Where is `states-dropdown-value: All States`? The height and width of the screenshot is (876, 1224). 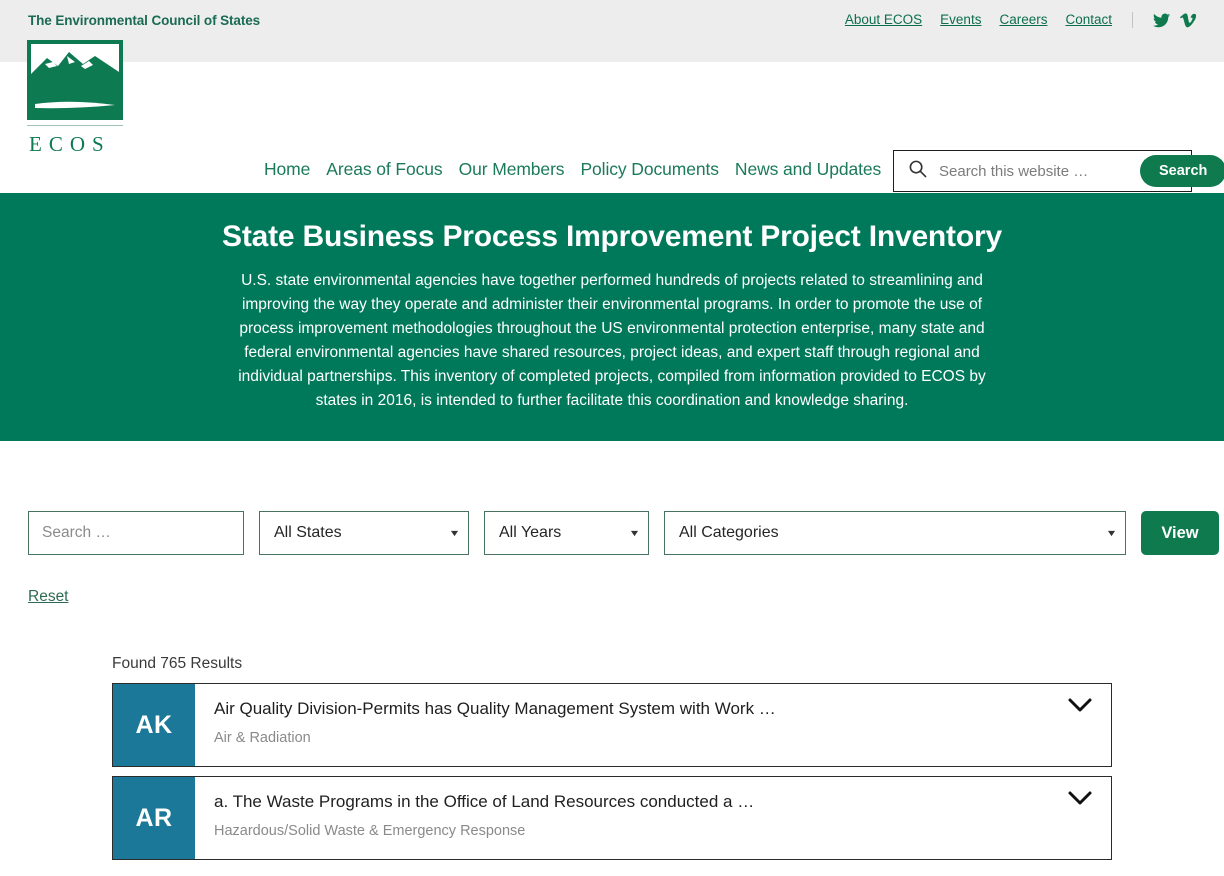
states-dropdown-value: All States is located at coordinates (308, 533).